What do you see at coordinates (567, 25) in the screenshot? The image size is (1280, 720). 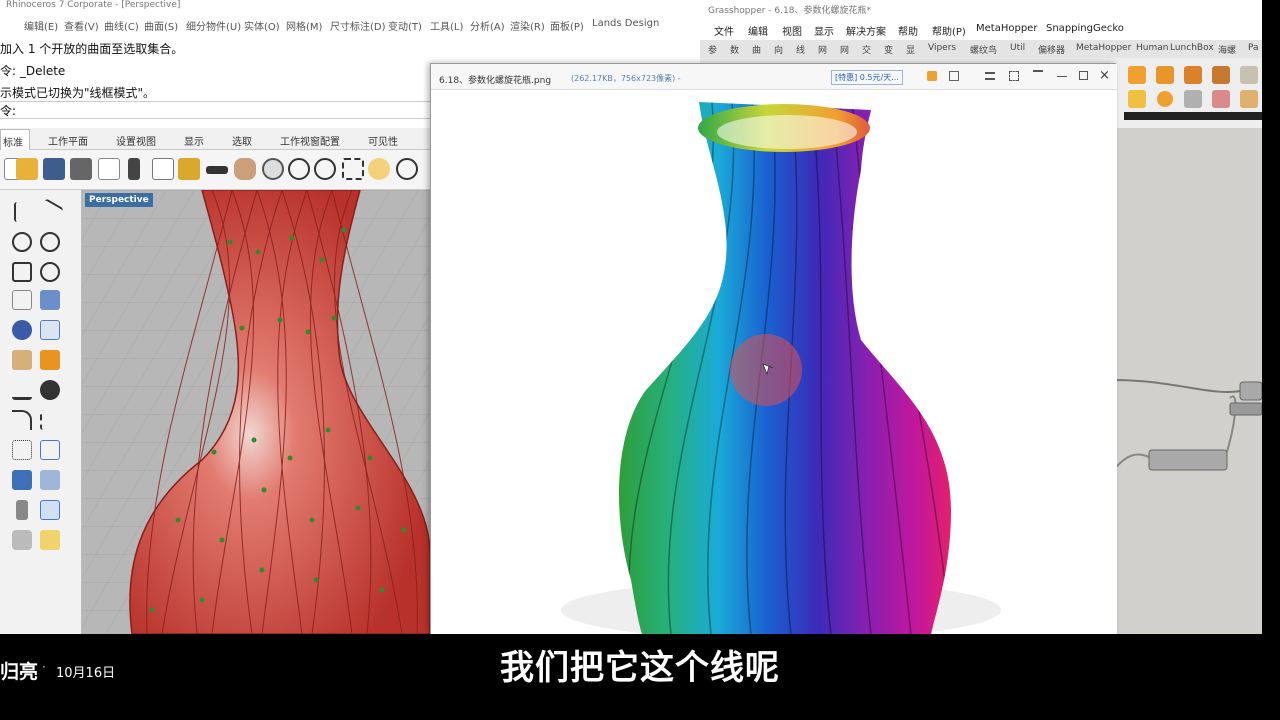 I see `menu-item: 面板(P)` at bounding box center [567, 25].